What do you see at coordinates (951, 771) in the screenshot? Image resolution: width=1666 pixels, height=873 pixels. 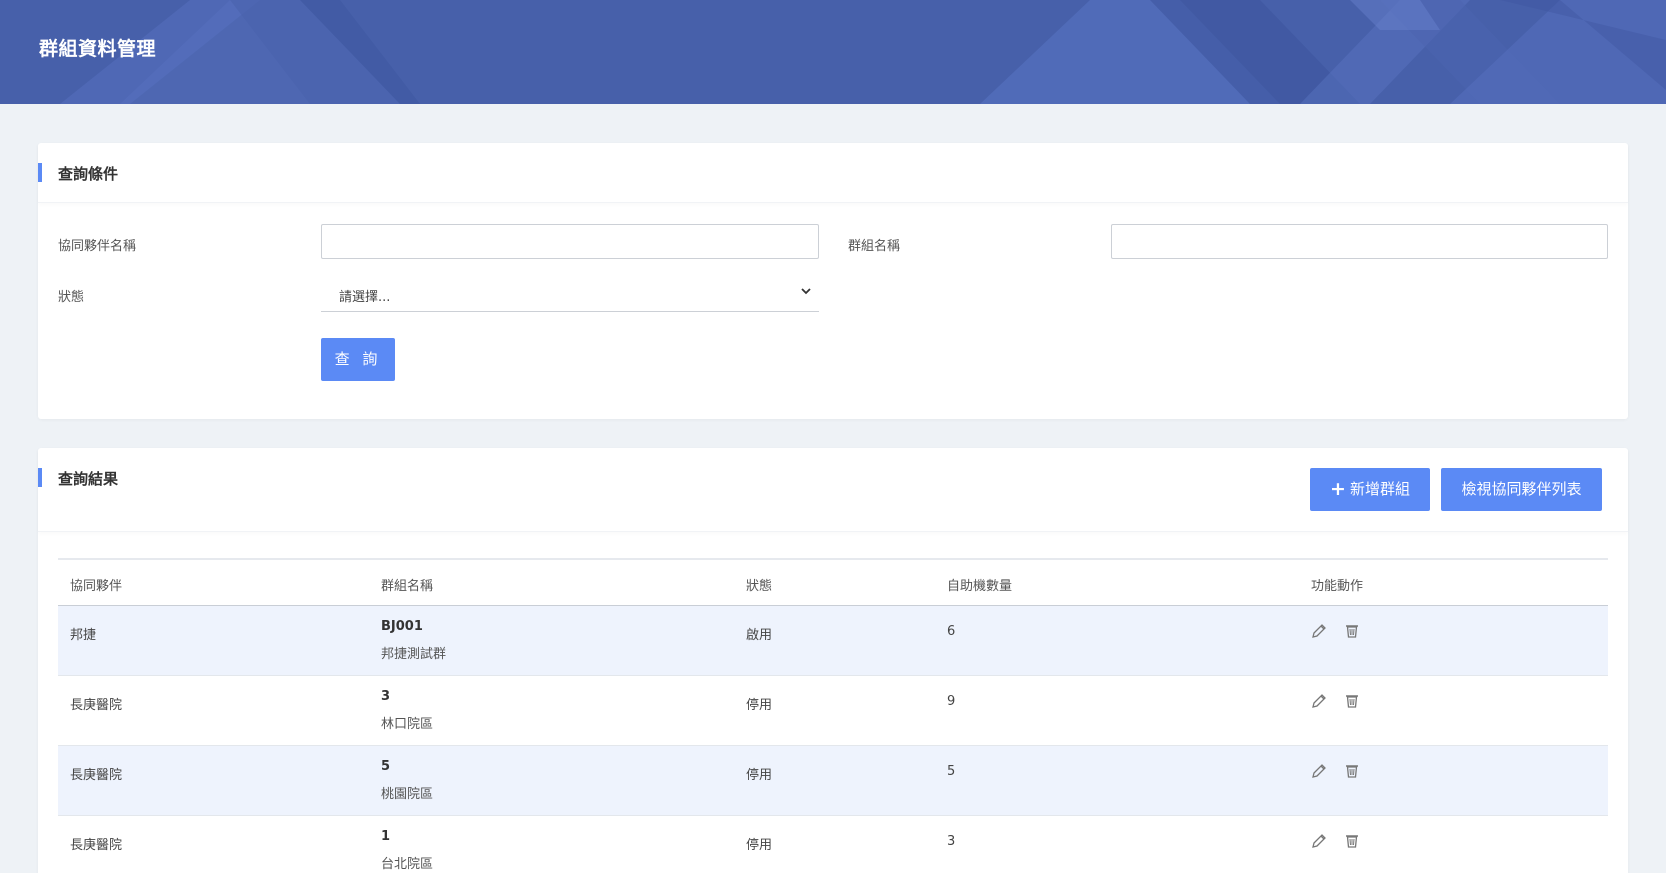 I see `row-kiosk-count: 5` at bounding box center [951, 771].